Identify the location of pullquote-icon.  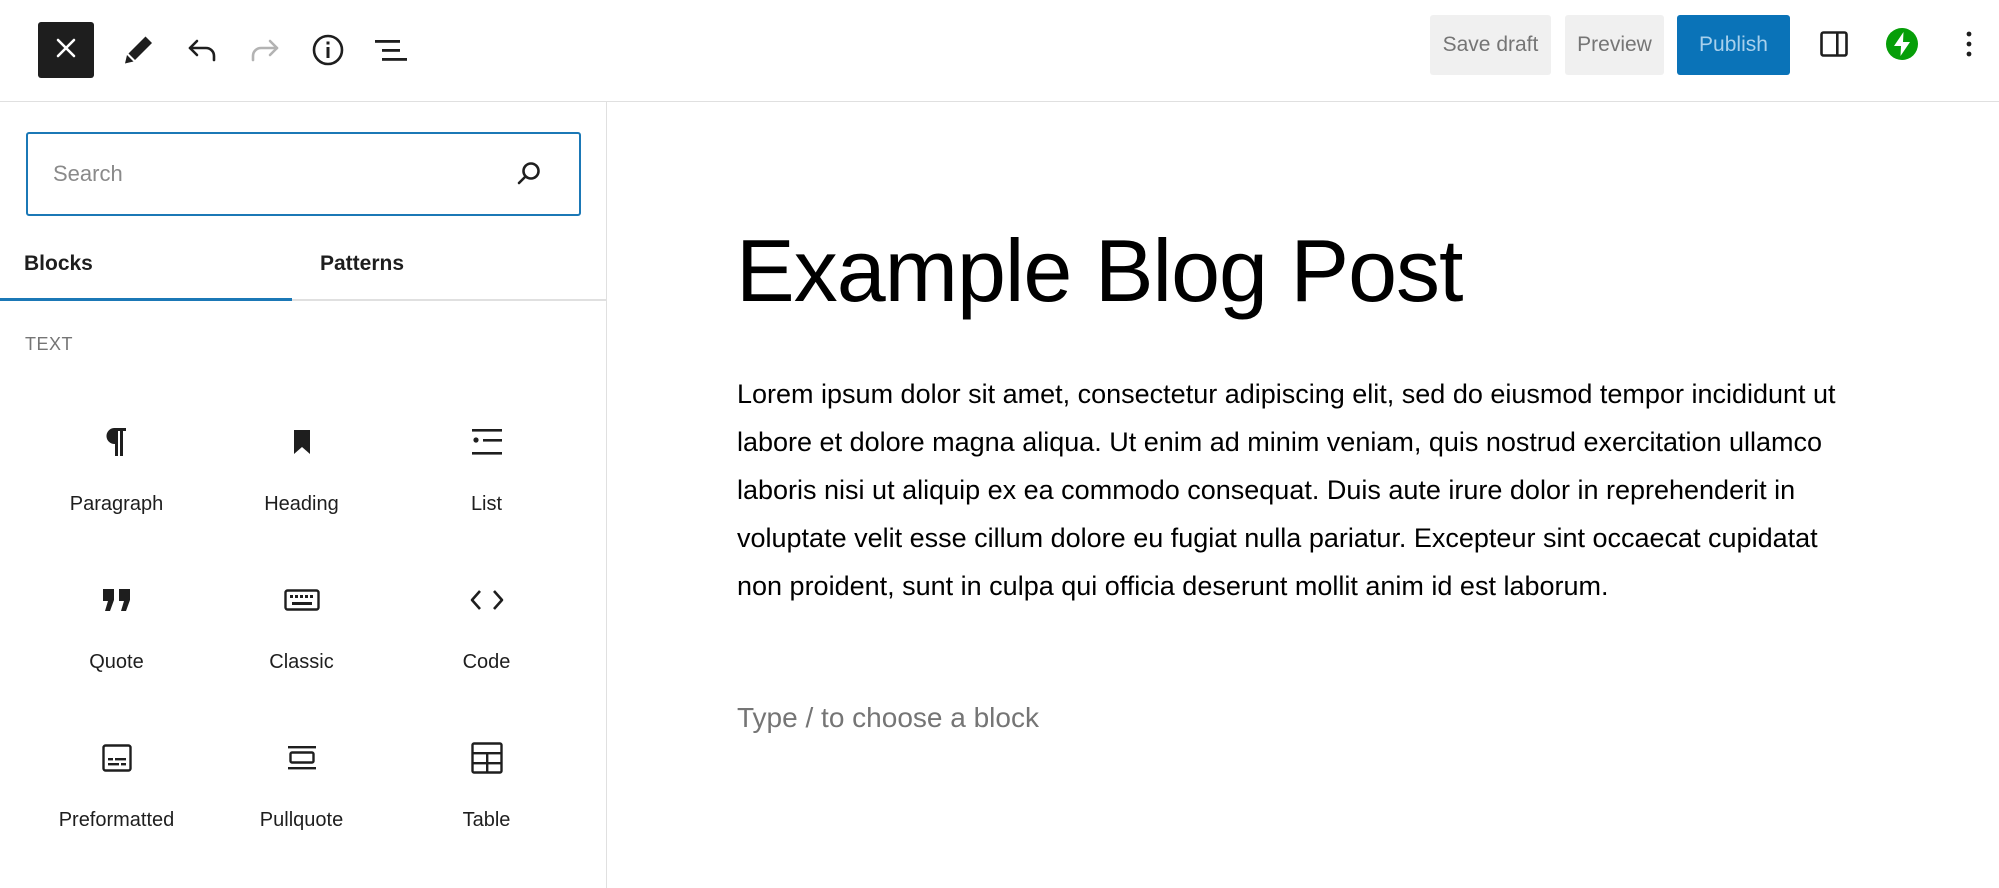
(301, 758).